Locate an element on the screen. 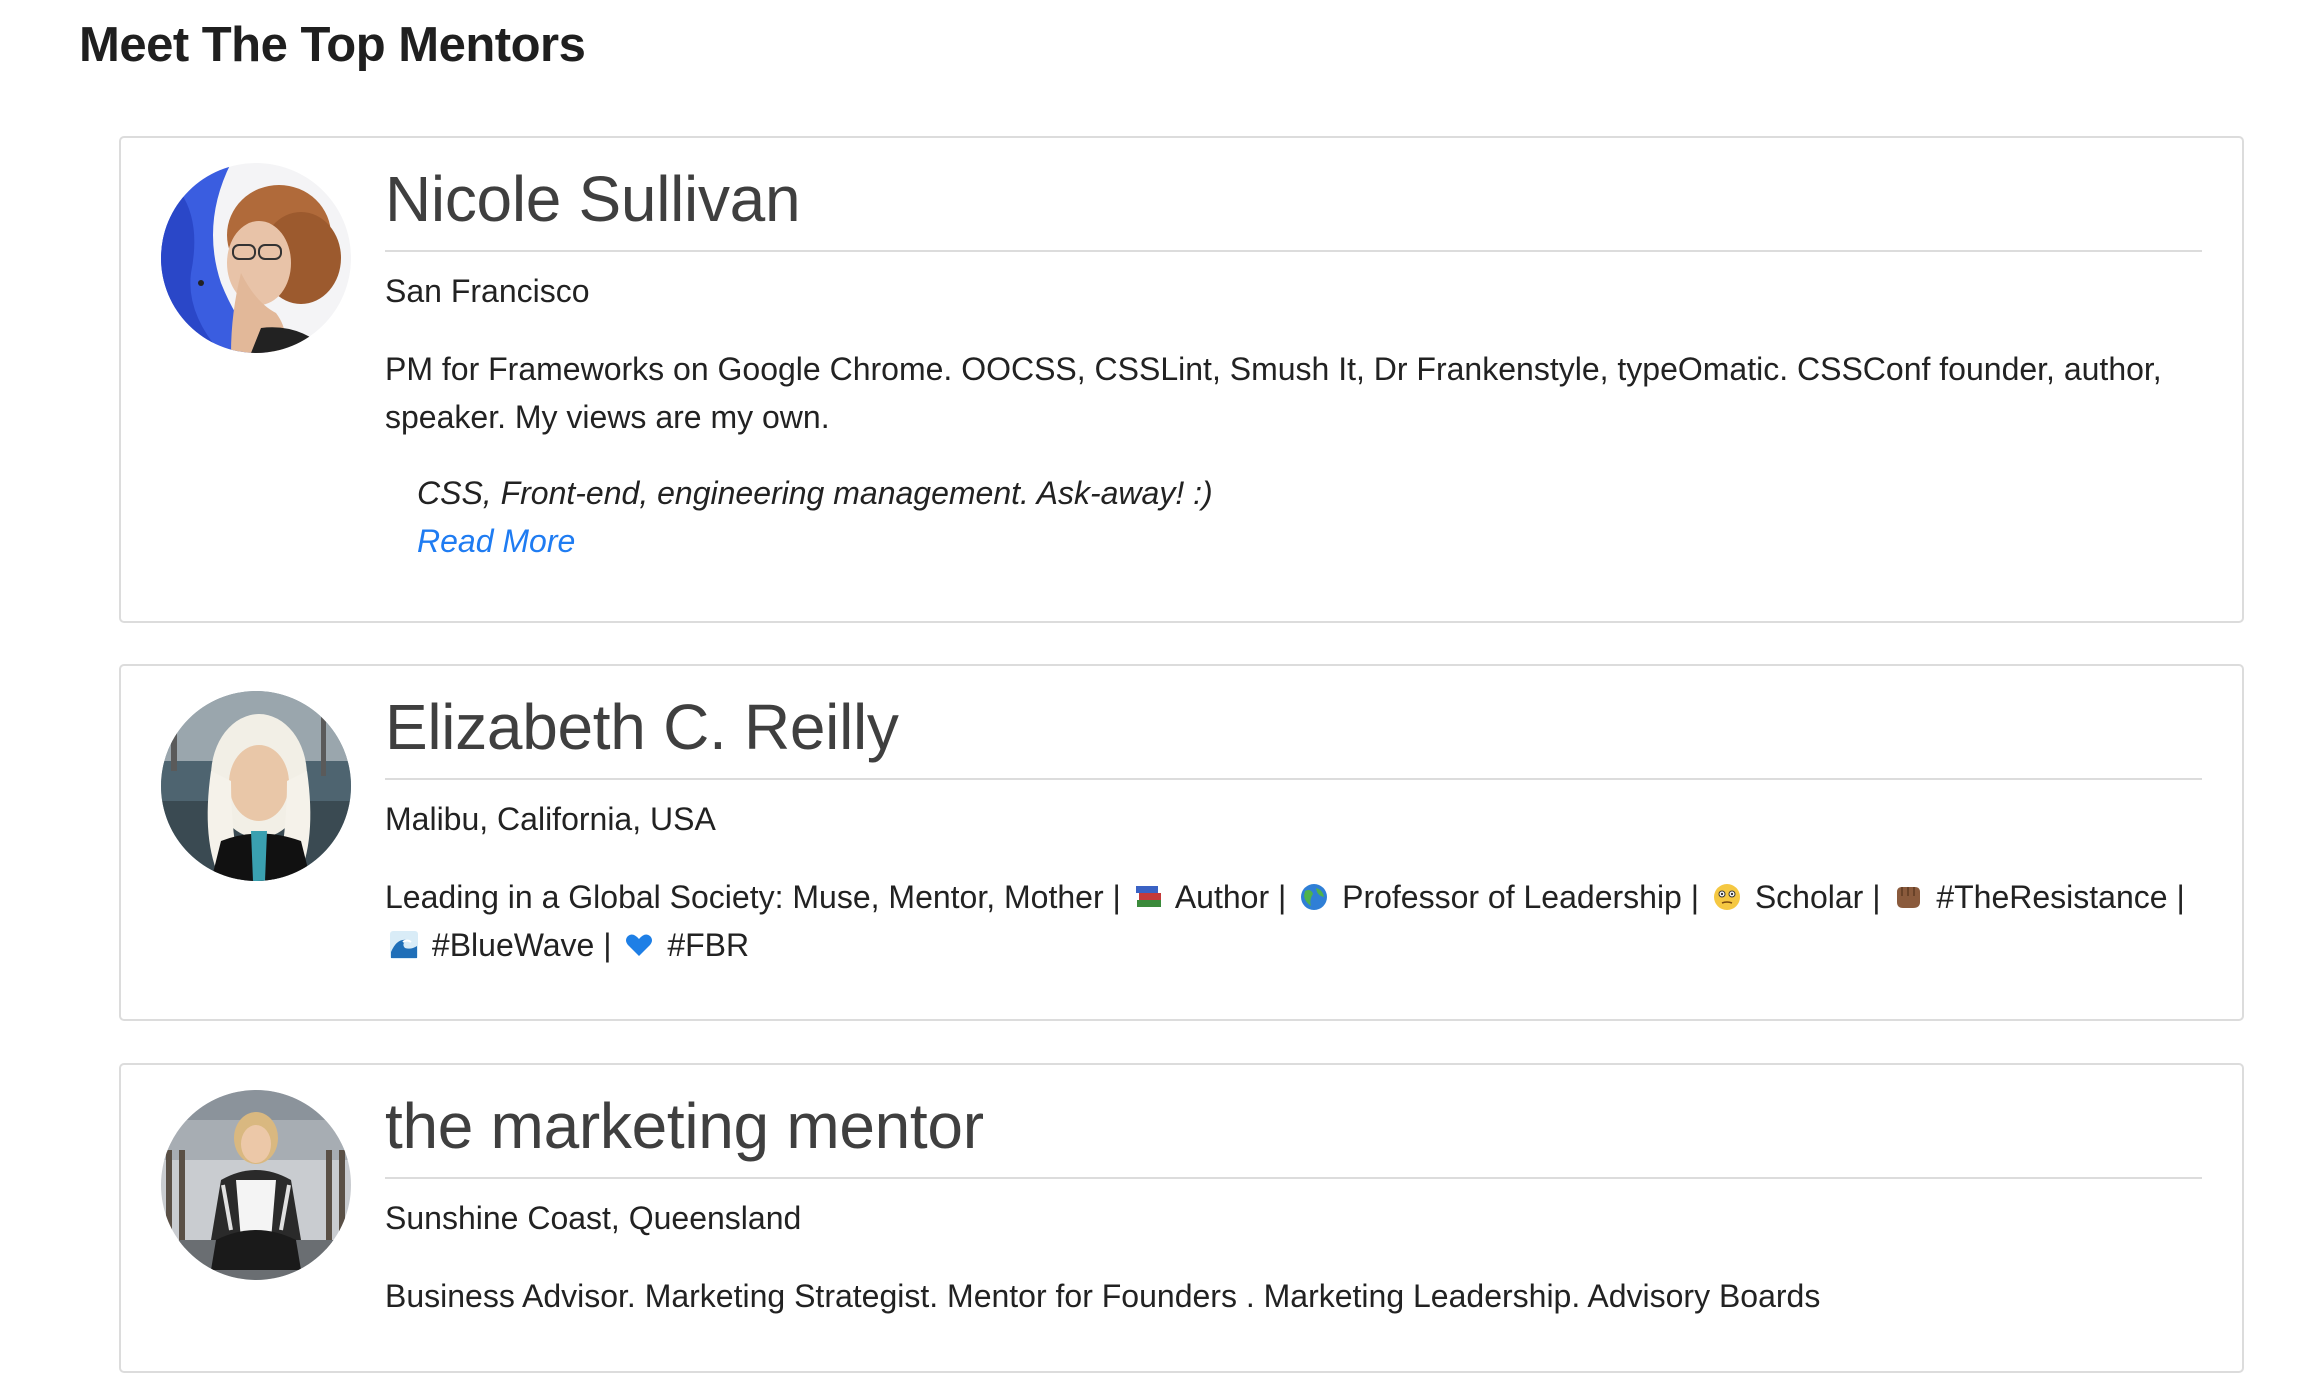 The image size is (2322, 1390). bio-text: Scholar | is located at coordinates (1817, 897).